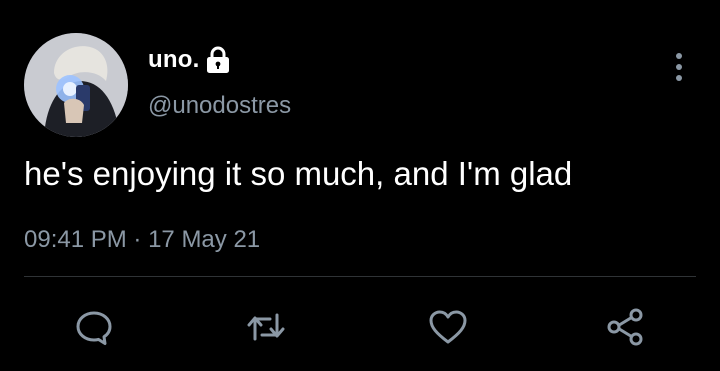 The width and height of the screenshot is (720, 371). Describe the element at coordinates (75, 239) in the screenshot. I see `tweet-time: 09:41 PM` at that location.